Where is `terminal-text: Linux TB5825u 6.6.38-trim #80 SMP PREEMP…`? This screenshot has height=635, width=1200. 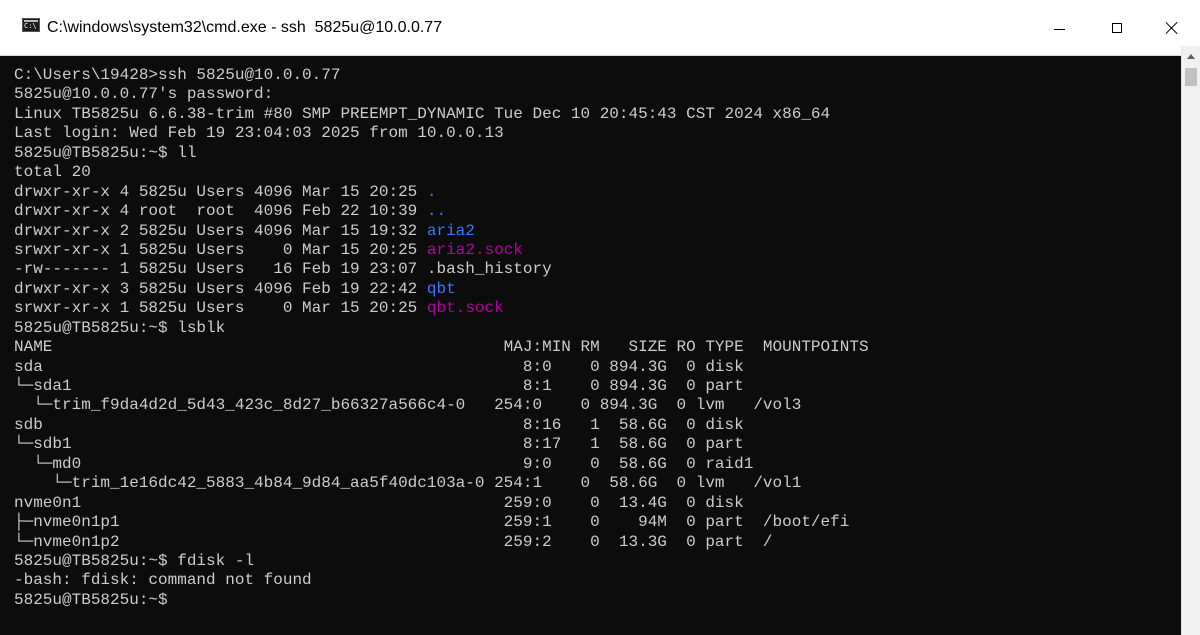 terminal-text: Linux TB5825u 6.6.38-trim #80 SMP PREEMP… is located at coordinates (422, 113).